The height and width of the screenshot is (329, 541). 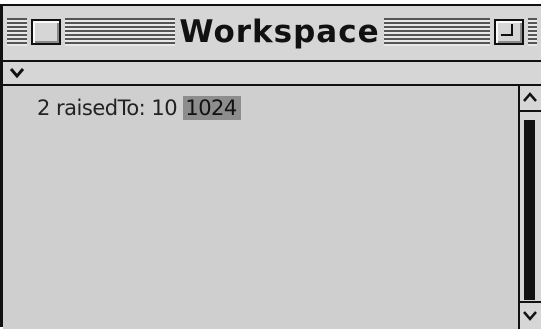 I want to click on zoom-box-icon, so click(x=509, y=32).